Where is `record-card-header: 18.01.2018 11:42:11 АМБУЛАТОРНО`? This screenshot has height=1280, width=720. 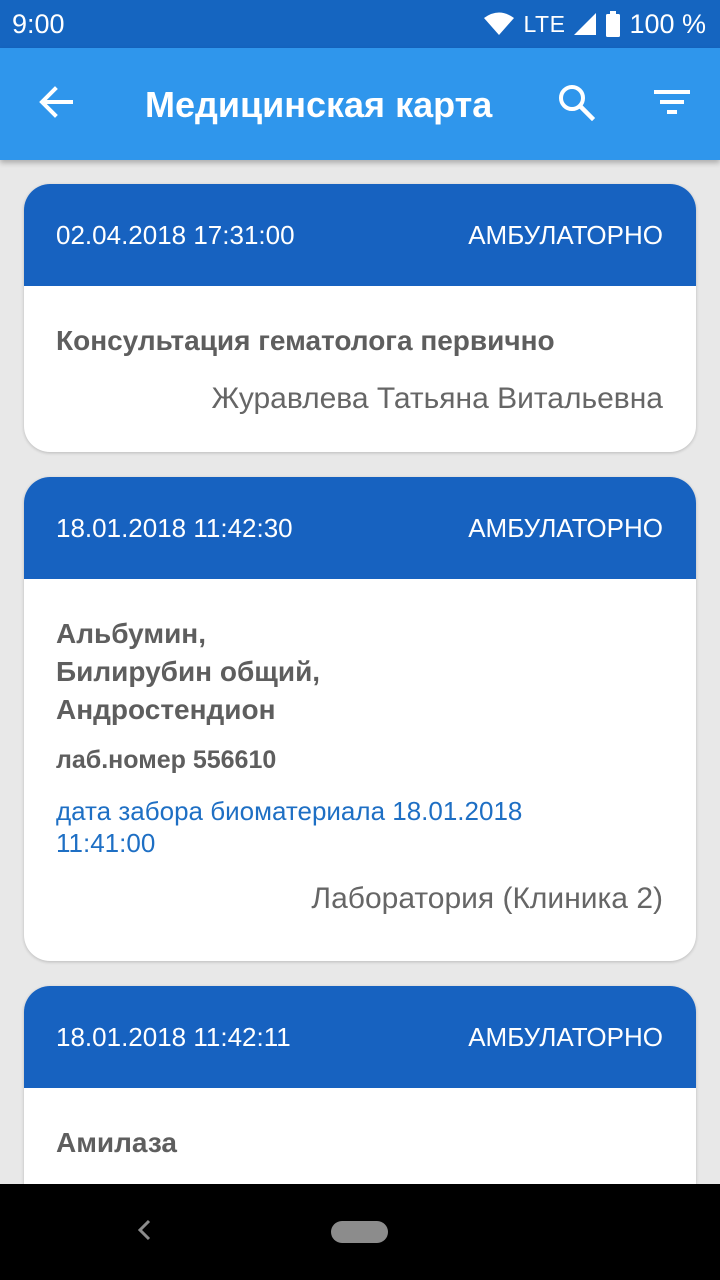
record-card-header: 18.01.2018 11:42:11 АМБУЛАТОРНО is located at coordinates (360, 1037).